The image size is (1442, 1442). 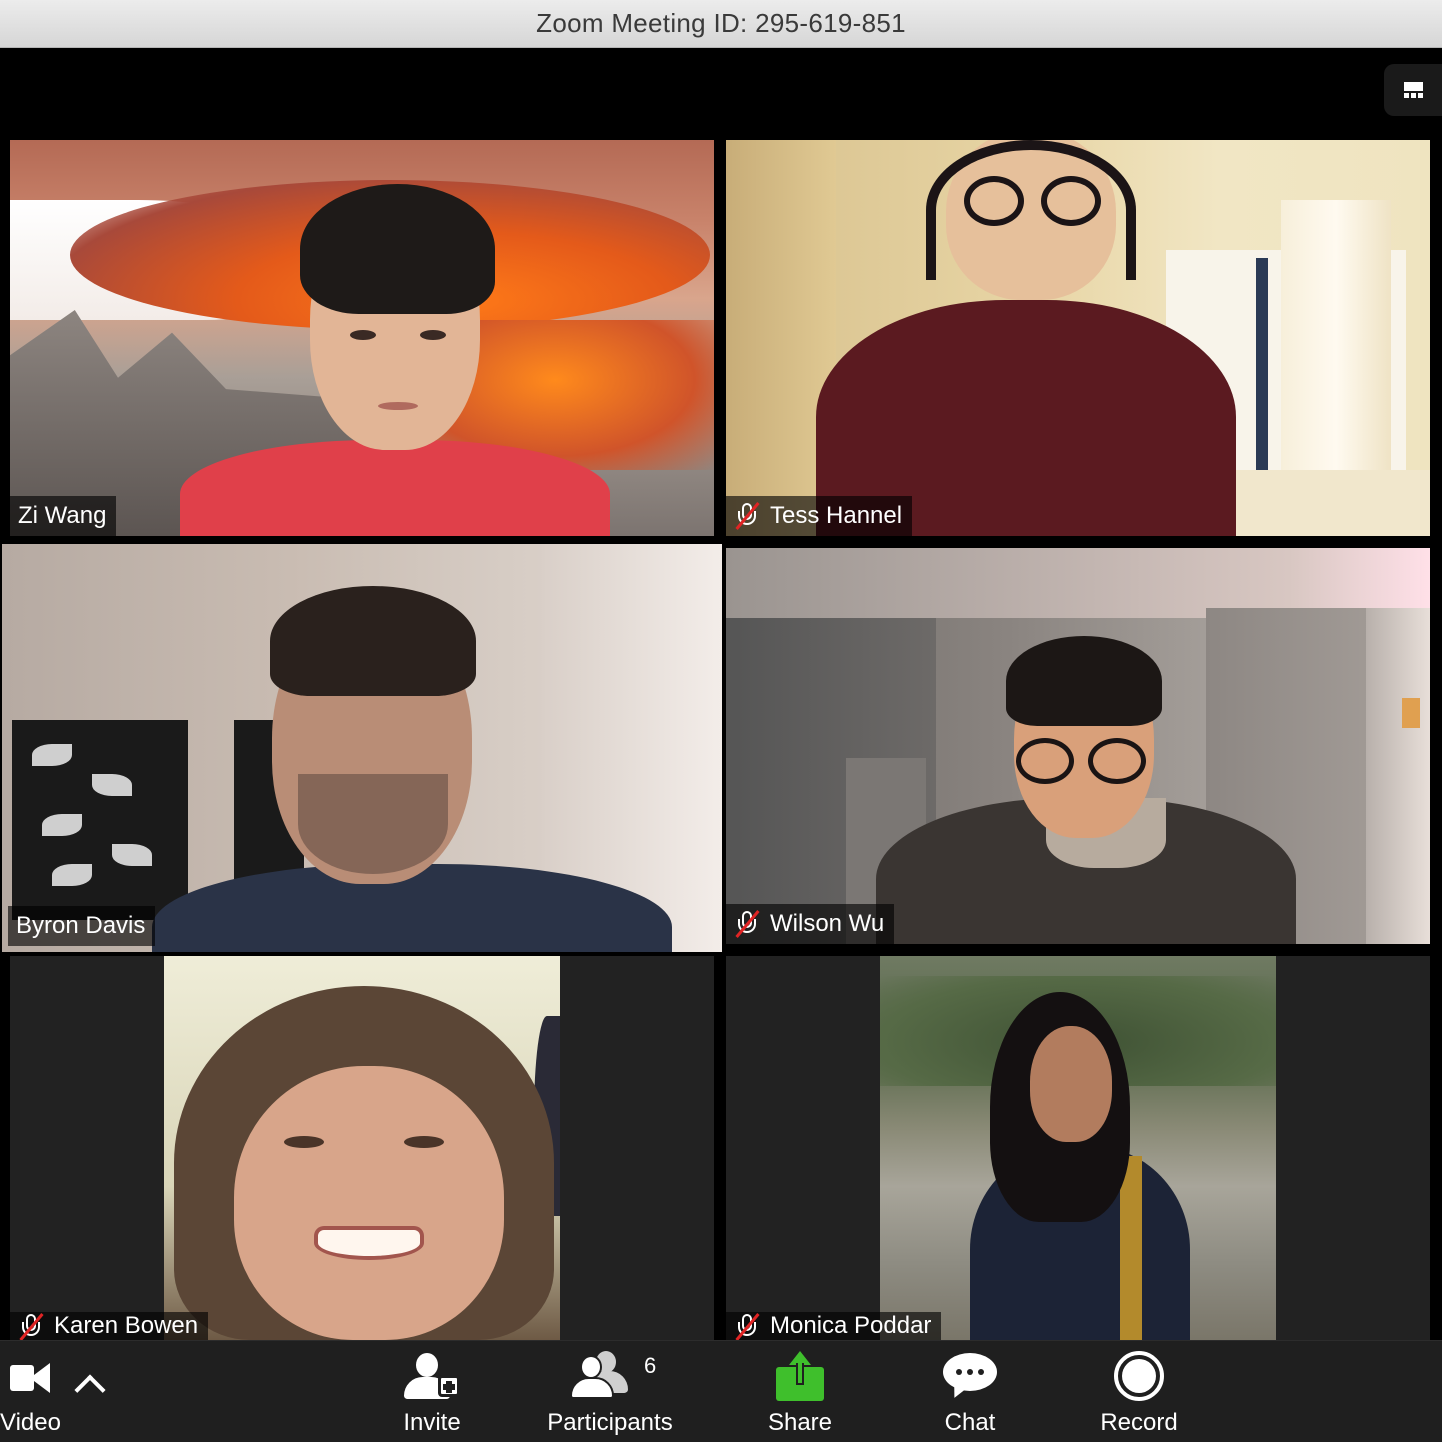 I want to click on chat-label: Chat, so click(x=970, y=1422).